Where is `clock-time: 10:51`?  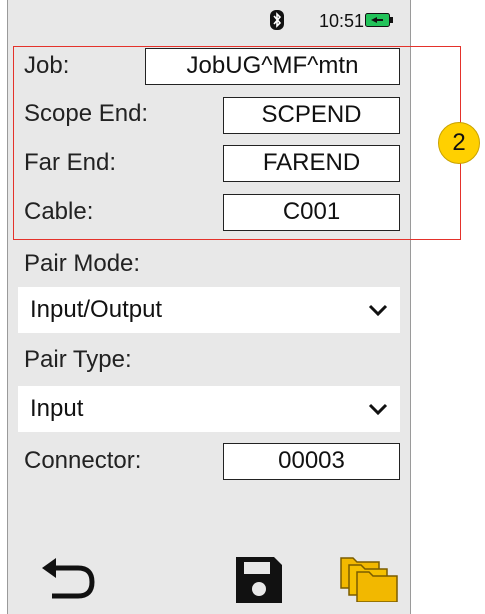 clock-time: 10:51 is located at coordinates (342, 21).